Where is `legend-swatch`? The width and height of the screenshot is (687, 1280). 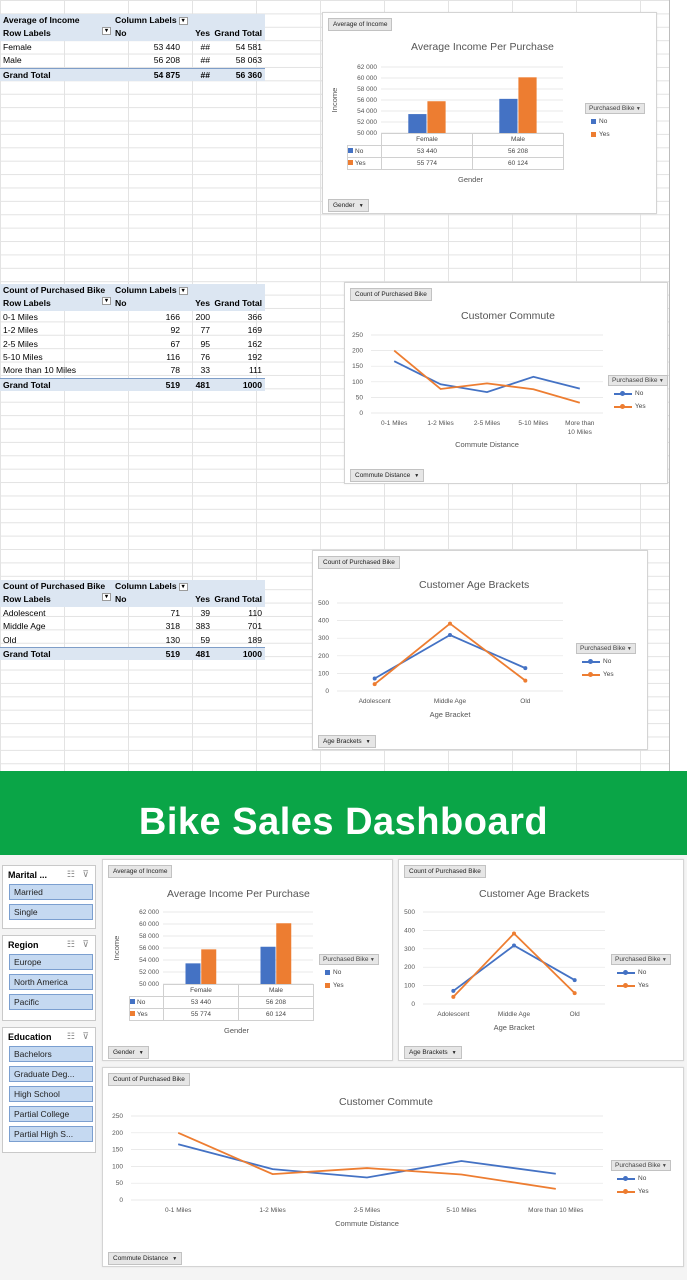
legend-swatch is located at coordinates (623, 393).